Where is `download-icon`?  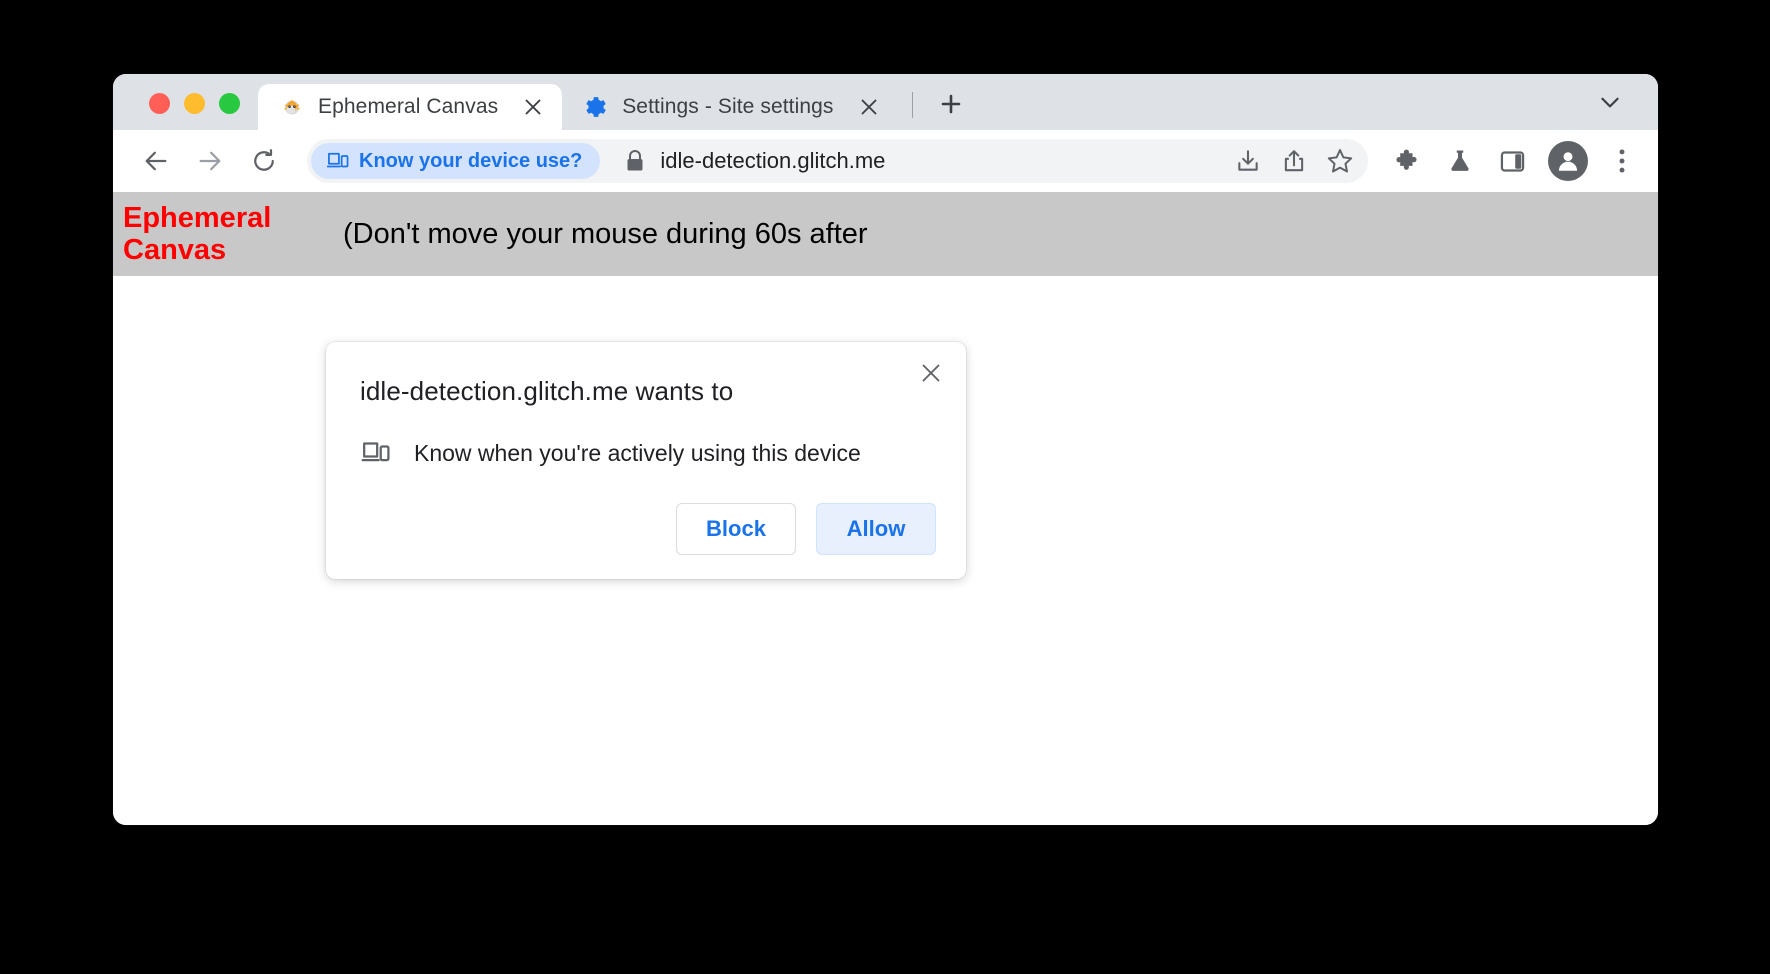 download-icon is located at coordinates (1248, 161).